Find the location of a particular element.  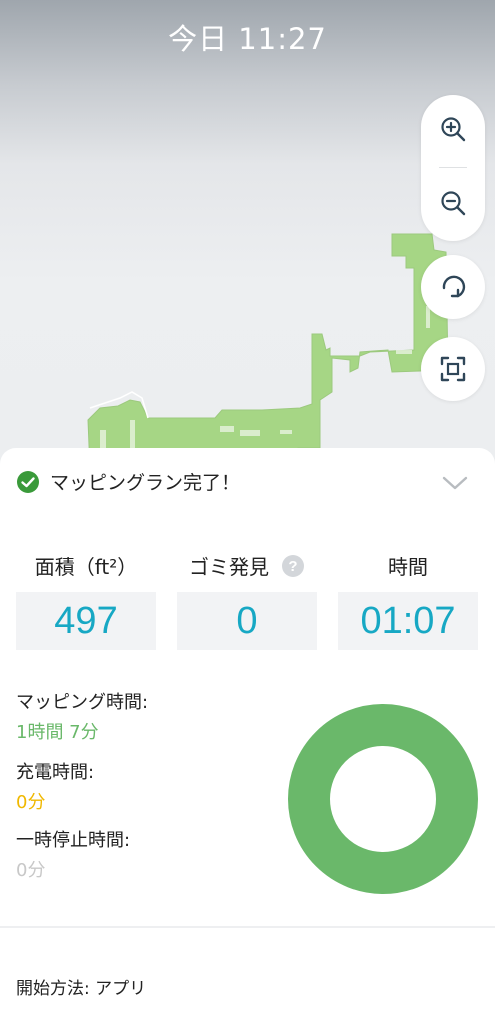

status-row: マッピングラン完了！ is located at coordinates (128, 481).